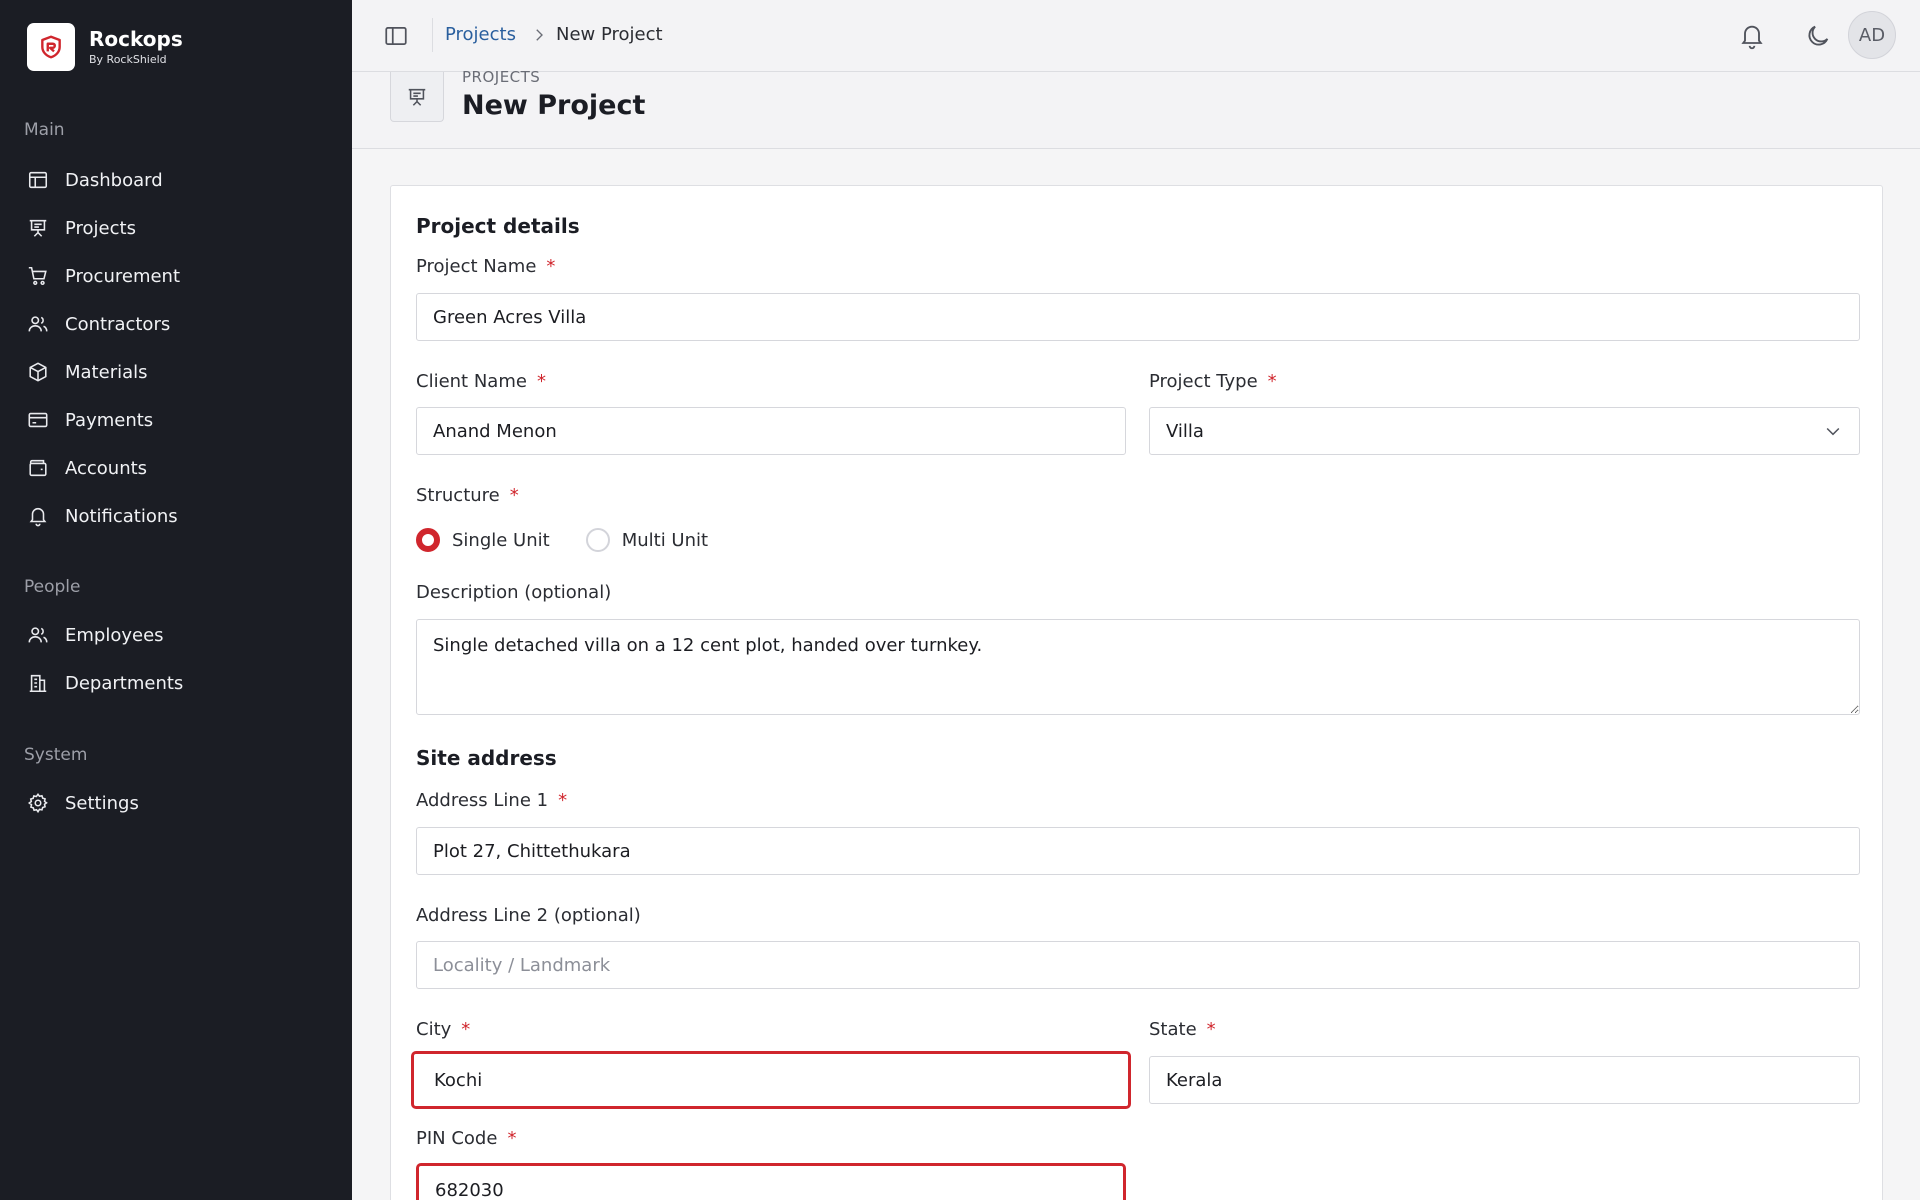  Describe the element at coordinates (136, 39) in the screenshot. I see `brand-name: Rockops` at that location.